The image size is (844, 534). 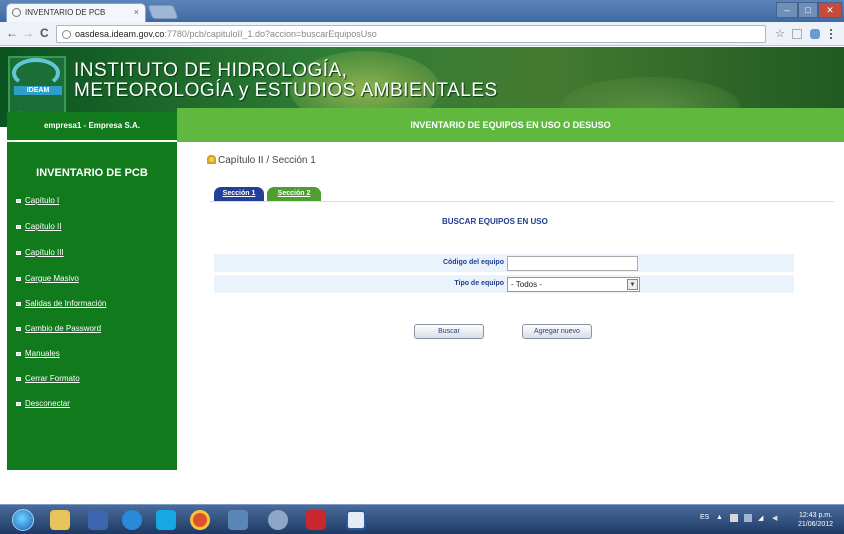 I want to click on folder-icon, so click(x=60, y=520).